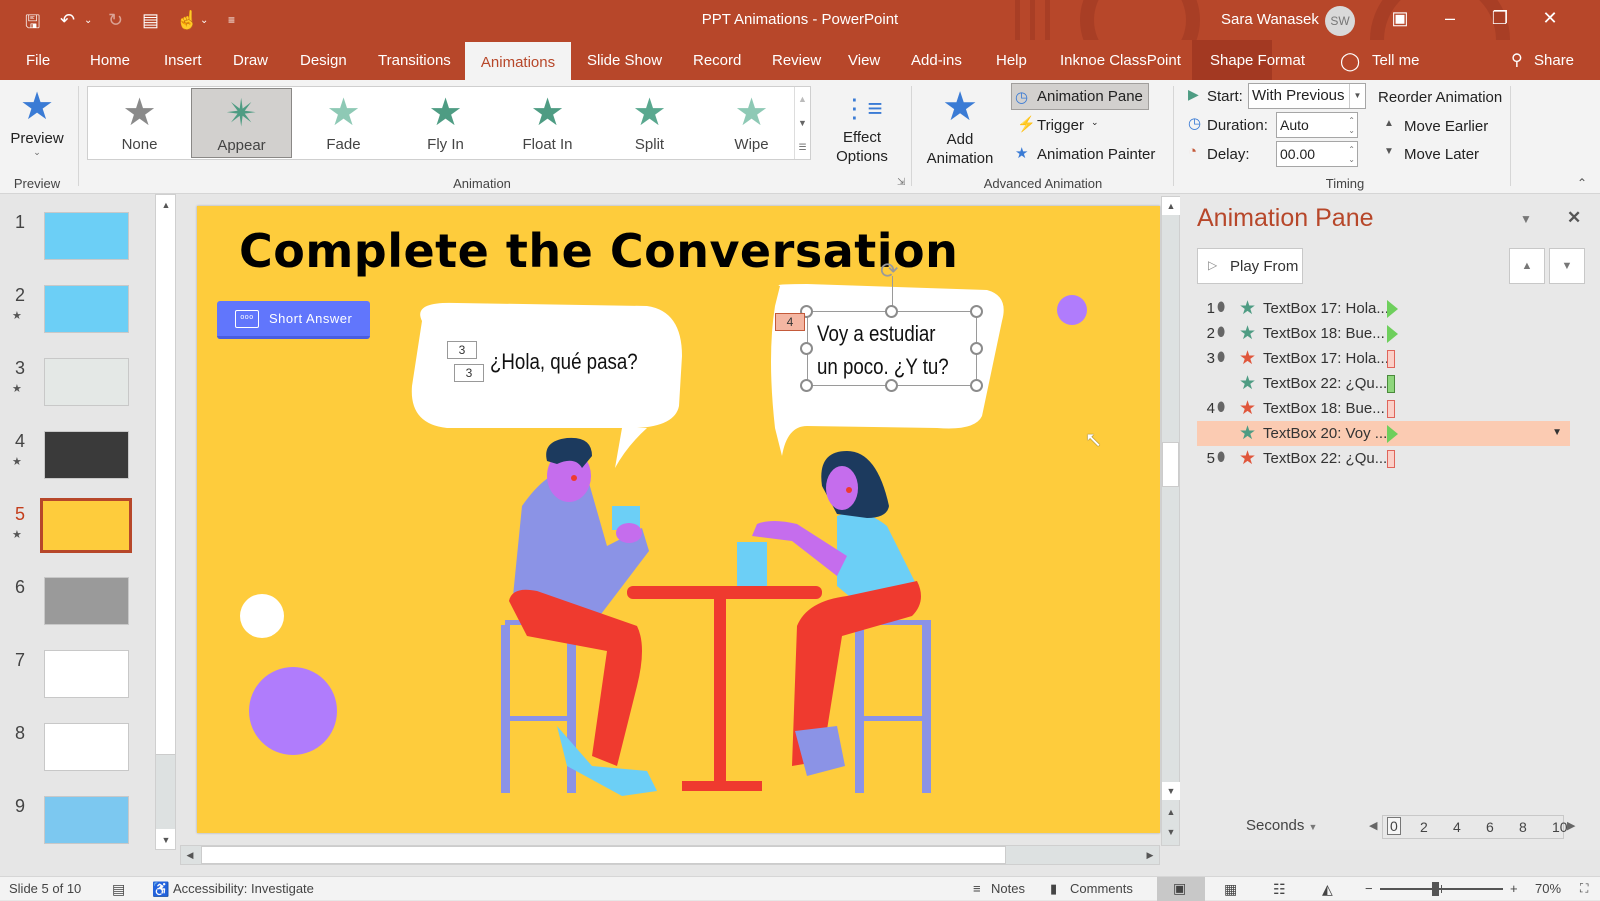 The height and width of the screenshot is (901, 1600). I want to click on seconds-dropdown: Seconds ▼, so click(1281, 825).